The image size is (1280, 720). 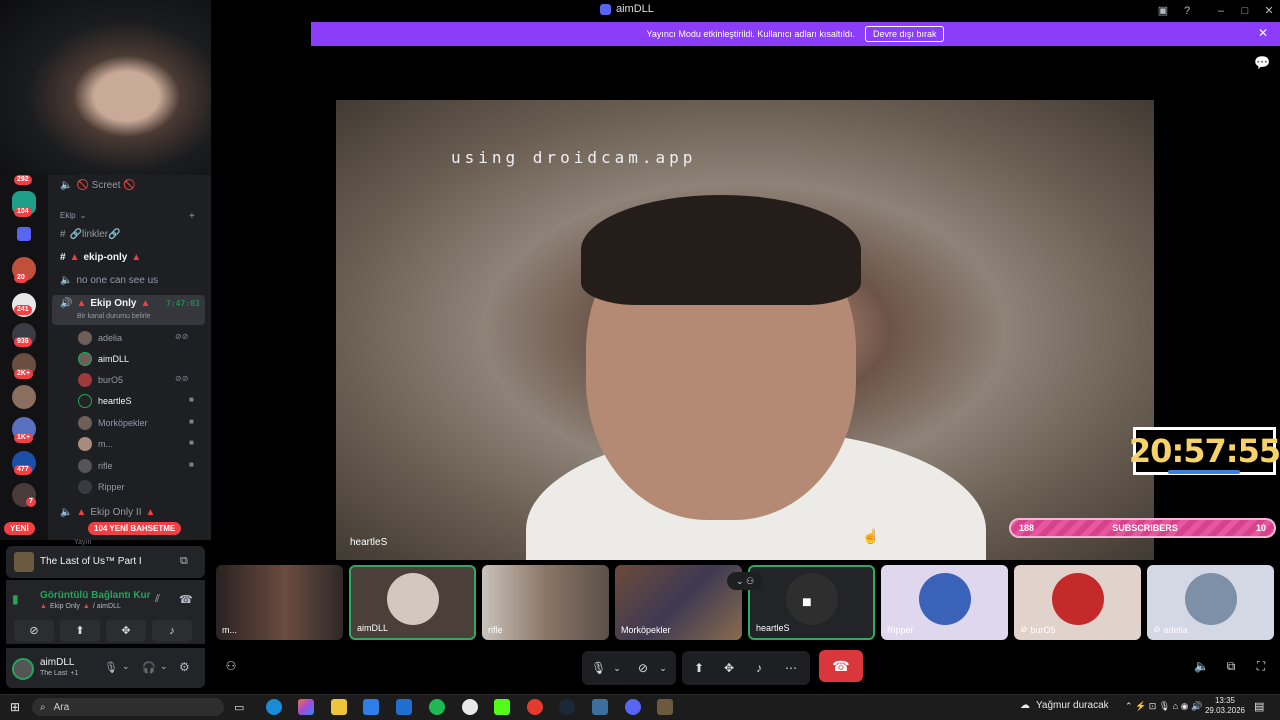 What do you see at coordinates (404, 707) in the screenshot?
I see `outlook-icon` at bounding box center [404, 707].